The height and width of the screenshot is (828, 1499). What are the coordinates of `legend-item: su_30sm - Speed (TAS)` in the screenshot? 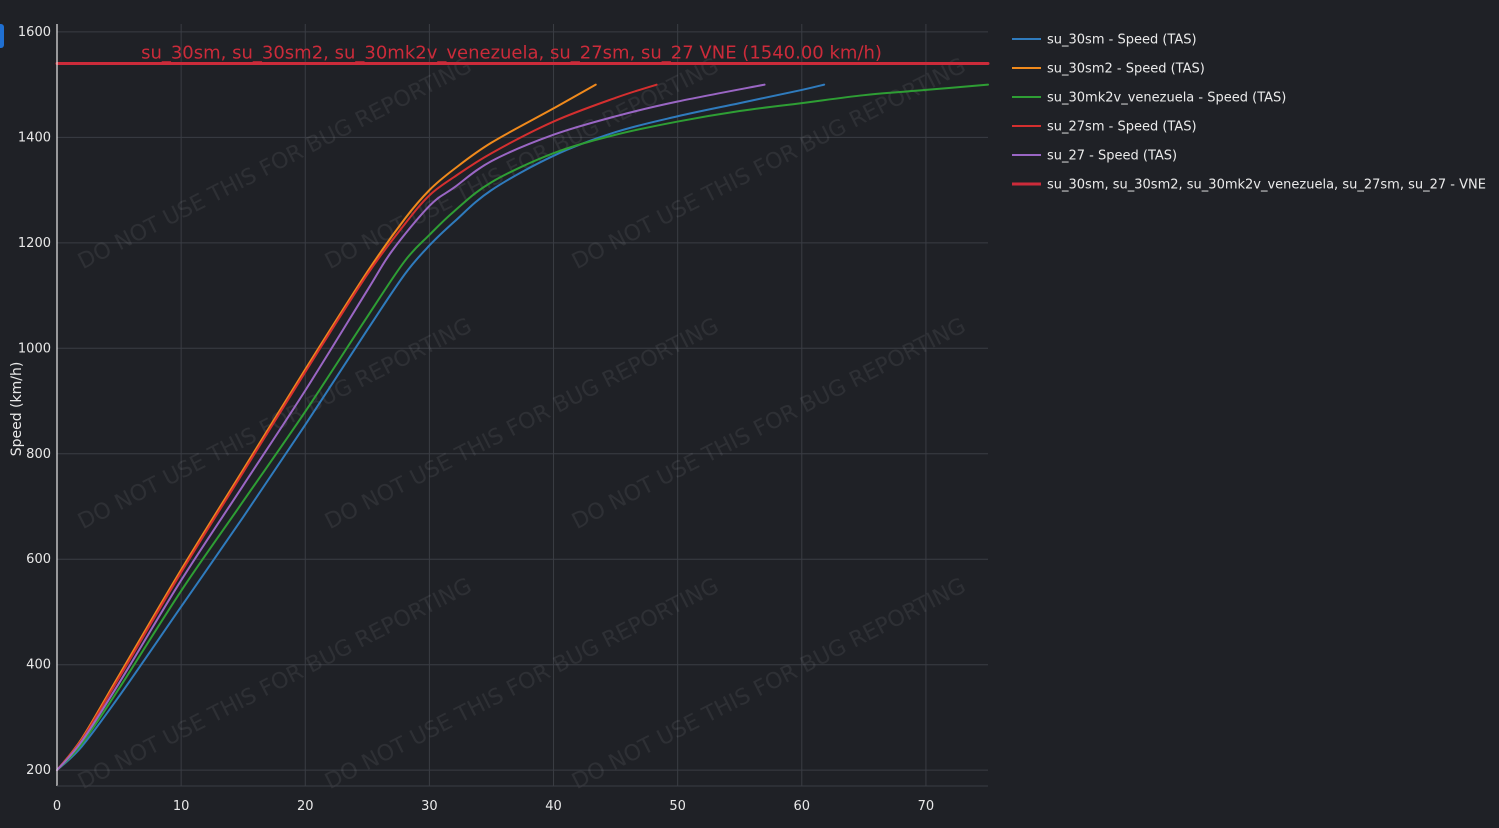 It's located at (1104, 40).